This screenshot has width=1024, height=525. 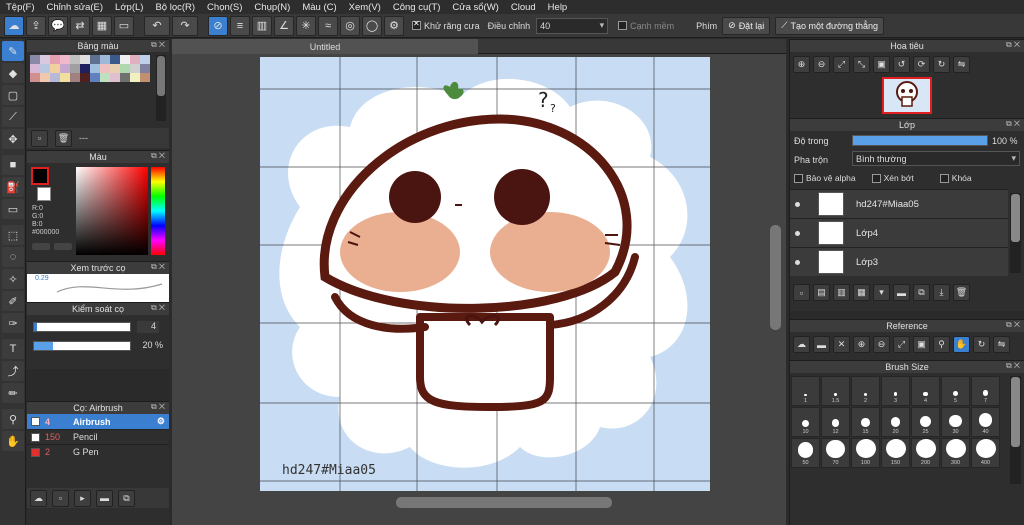 What do you see at coordinates (98, 436) in the screenshot?
I see `brush-list-item: 150 Pencil` at bounding box center [98, 436].